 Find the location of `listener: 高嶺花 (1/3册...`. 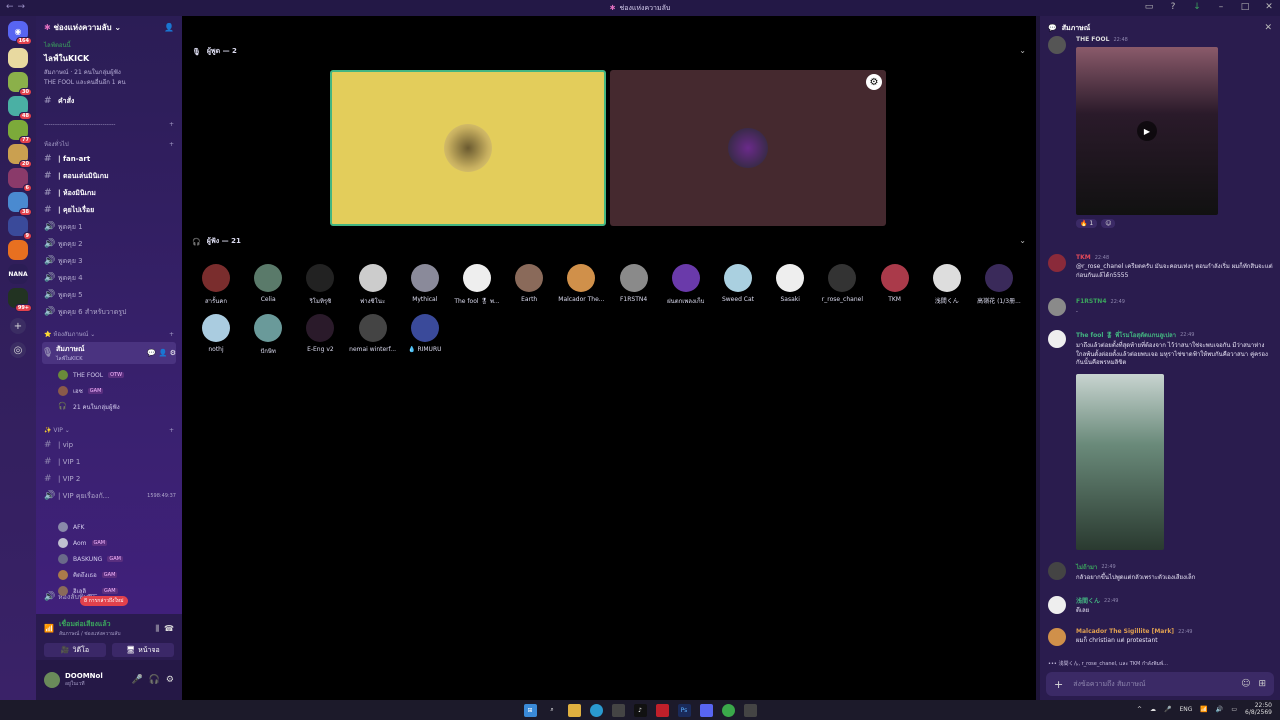

listener: 高嶺花 (1/3册... is located at coordinates (999, 284).